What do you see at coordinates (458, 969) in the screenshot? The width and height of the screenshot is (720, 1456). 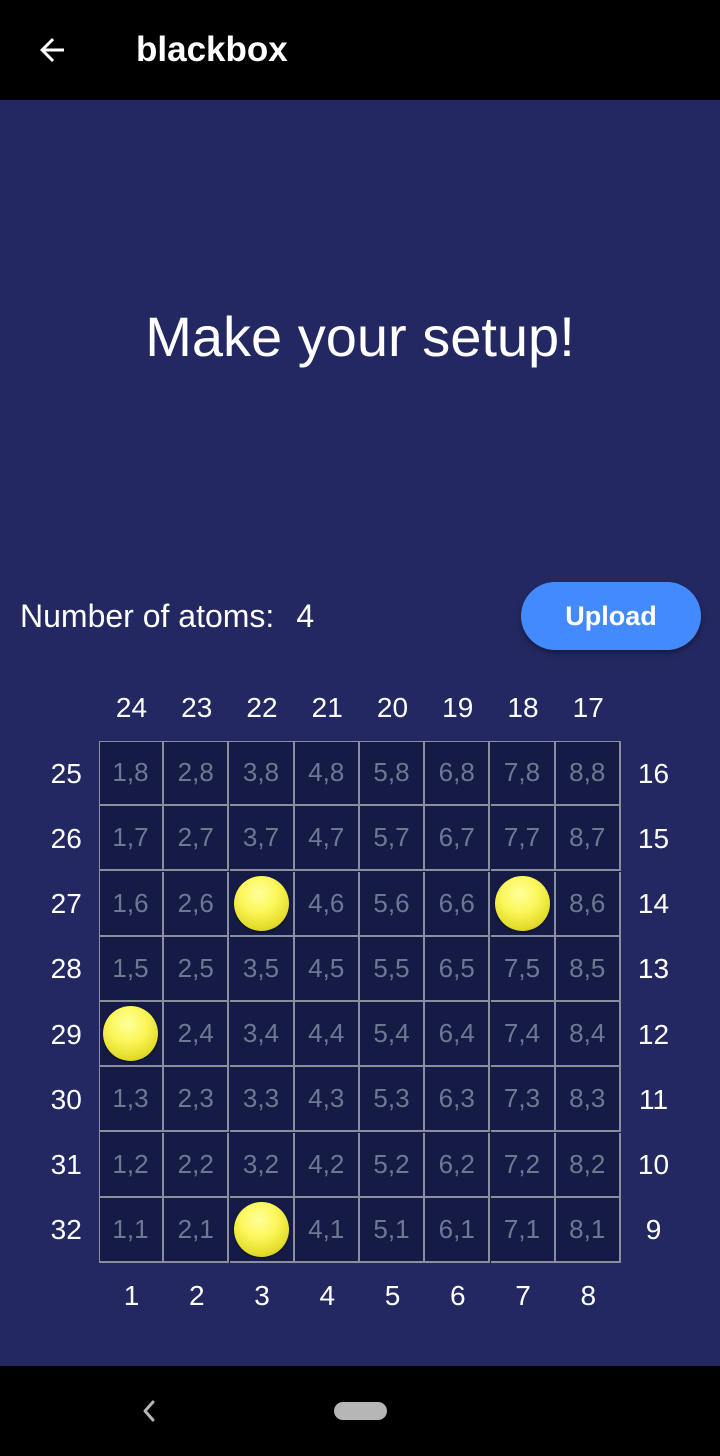 I see `board-cell: 6,5` at bounding box center [458, 969].